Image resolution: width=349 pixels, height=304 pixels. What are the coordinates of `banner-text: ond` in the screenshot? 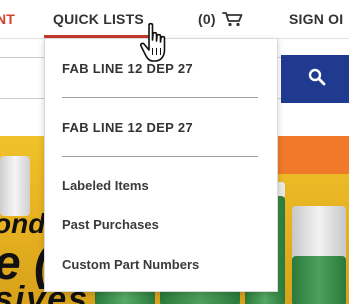 It's located at (23, 223).